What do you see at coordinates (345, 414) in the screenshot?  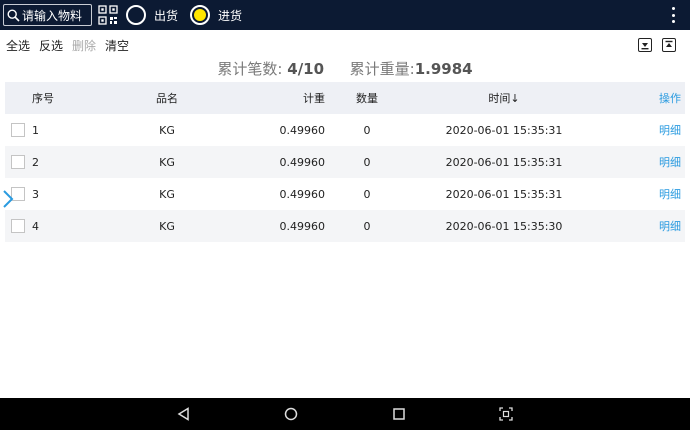 I see `system-nav-bar` at bounding box center [345, 414].